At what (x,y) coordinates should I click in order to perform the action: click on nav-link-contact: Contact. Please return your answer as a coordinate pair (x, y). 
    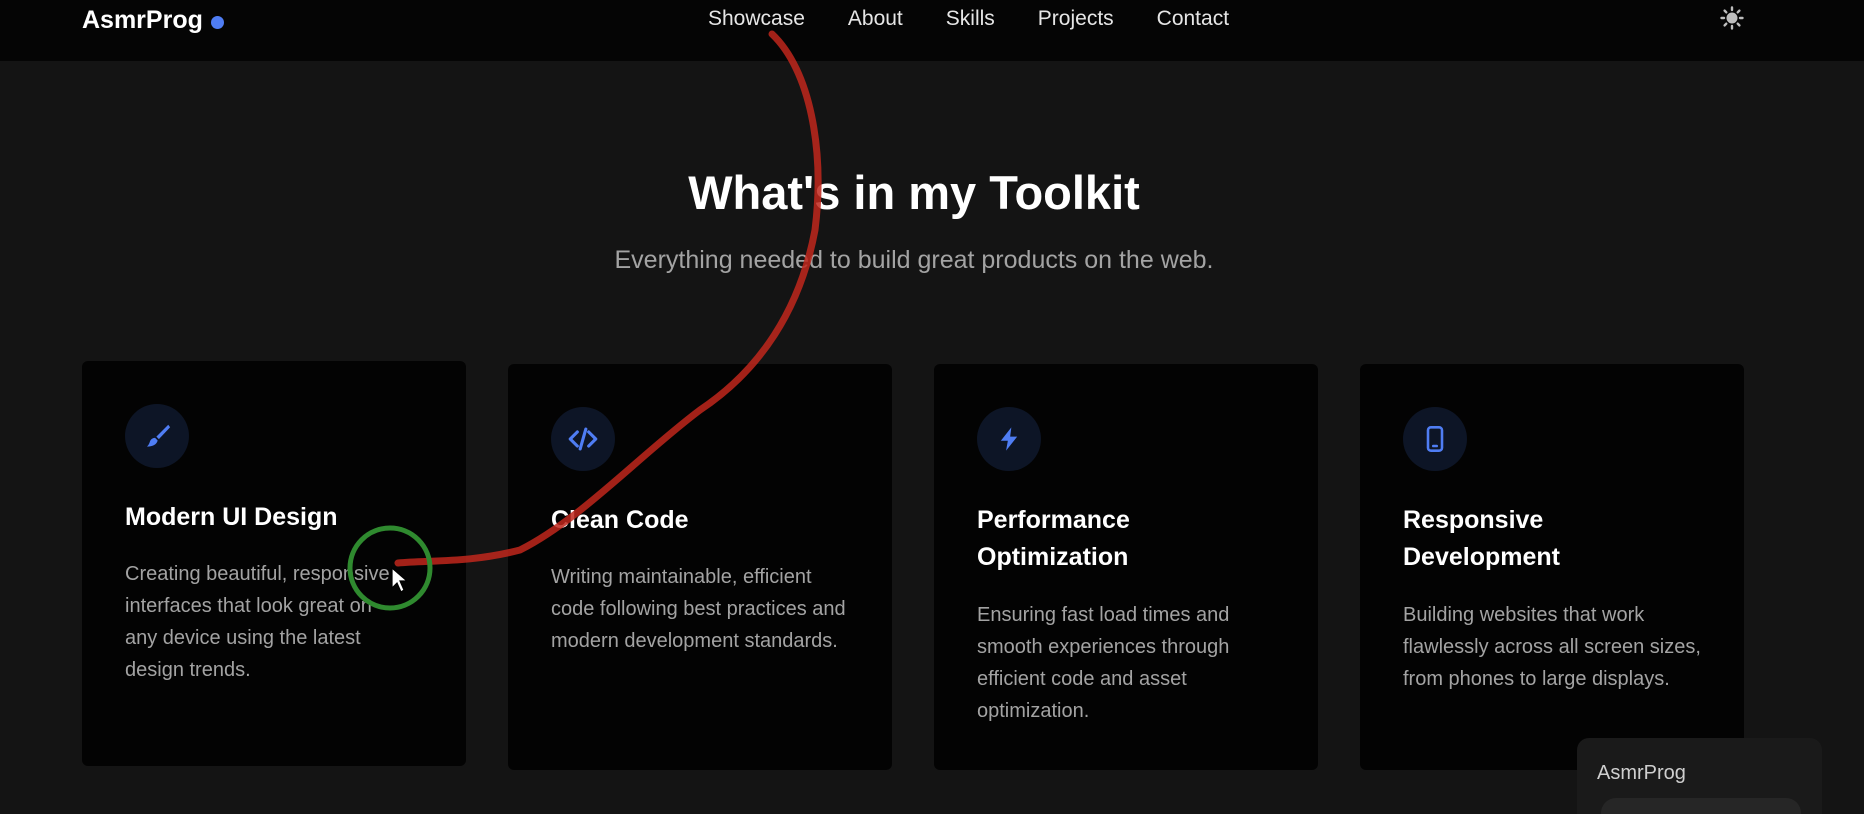
    Looking at the image, I should click on (1193, 19).